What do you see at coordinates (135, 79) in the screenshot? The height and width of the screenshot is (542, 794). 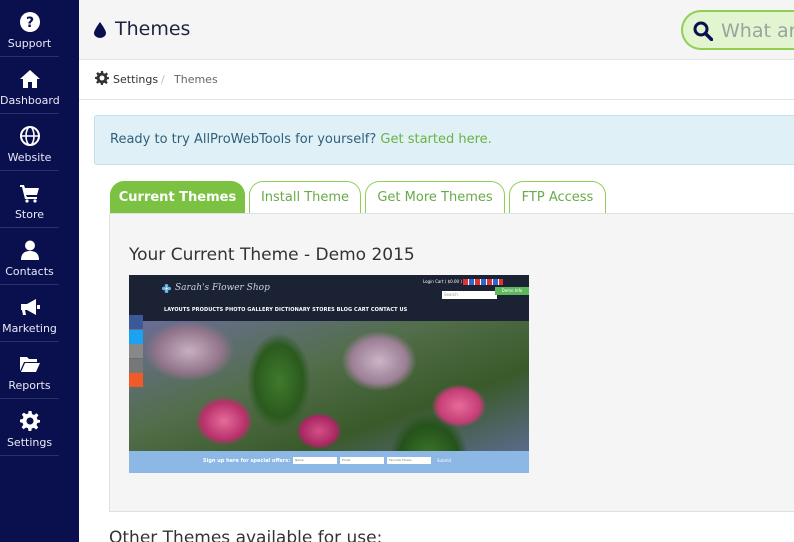 I see `breadcrumb-settings-link: Settings` at bounding box center [135, 79].